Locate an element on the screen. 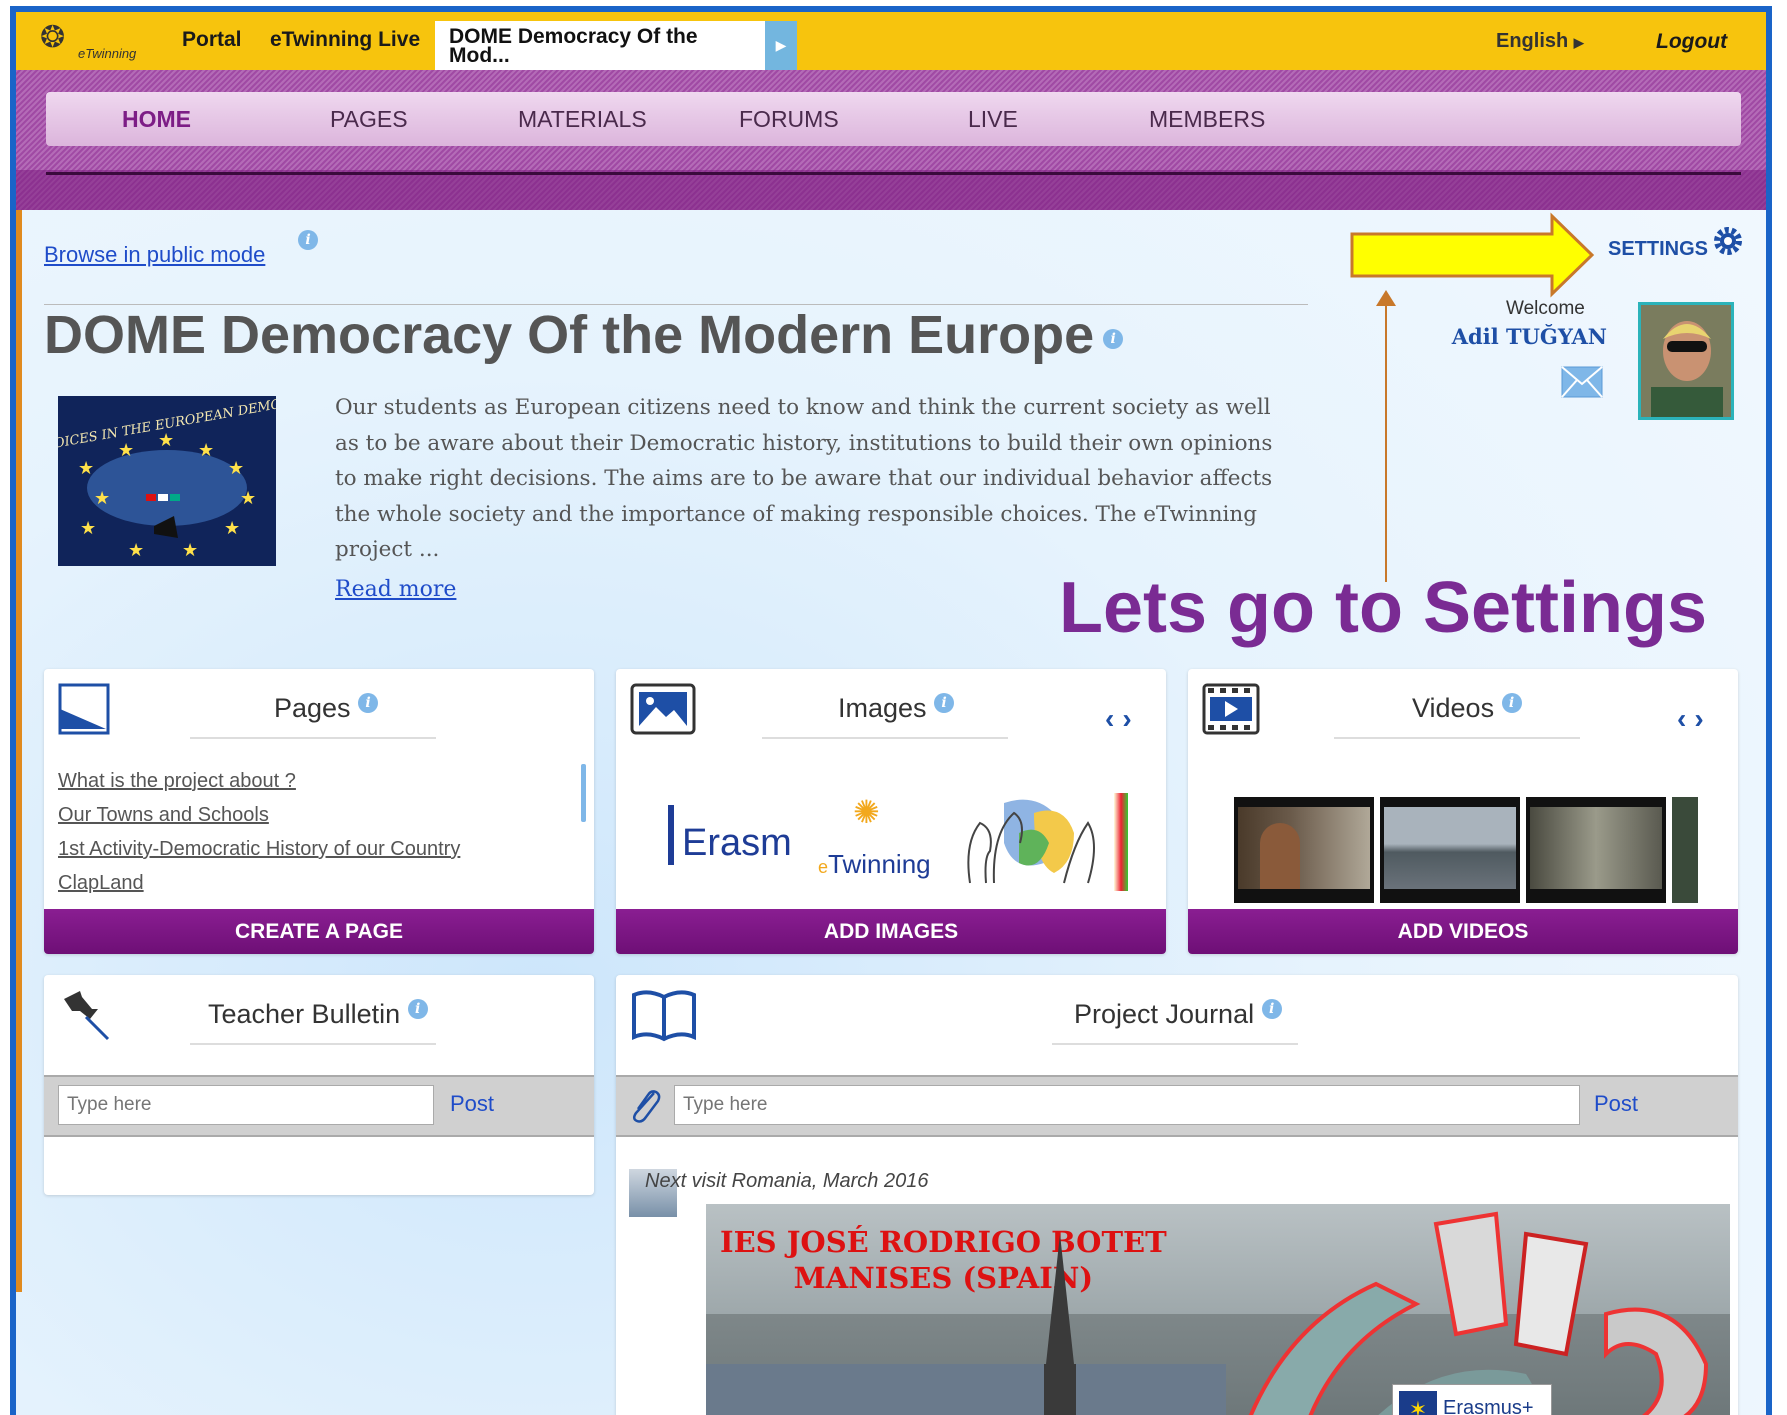  bulletin-post-bar: Post is located at coordinates (319, 1106).